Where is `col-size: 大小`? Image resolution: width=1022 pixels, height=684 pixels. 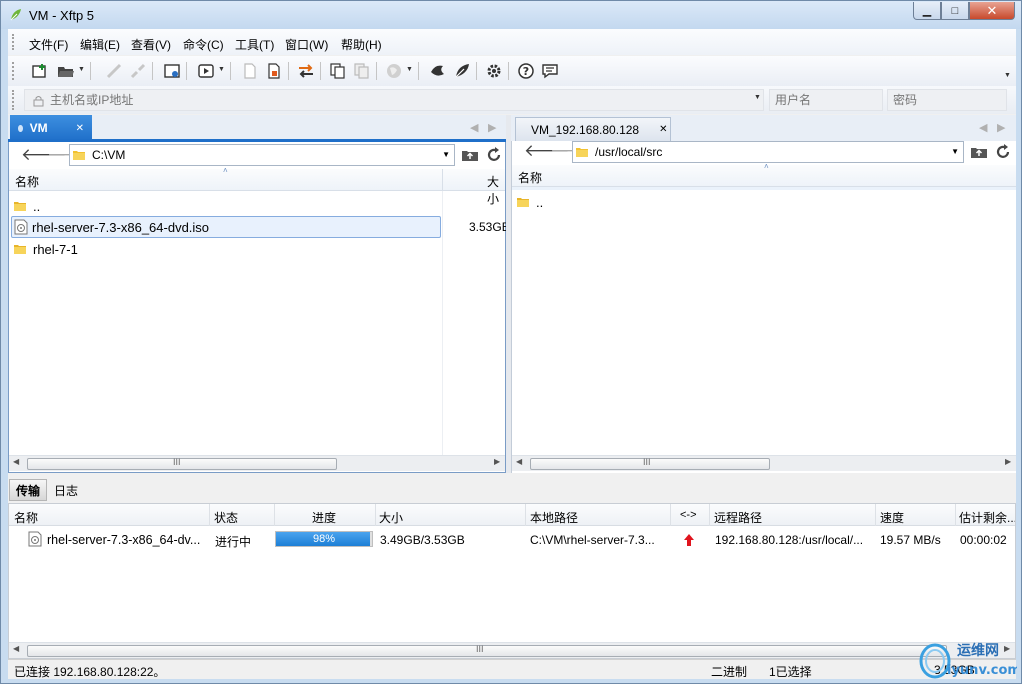
col-size: 大小 is located at coordinates (391, 517).